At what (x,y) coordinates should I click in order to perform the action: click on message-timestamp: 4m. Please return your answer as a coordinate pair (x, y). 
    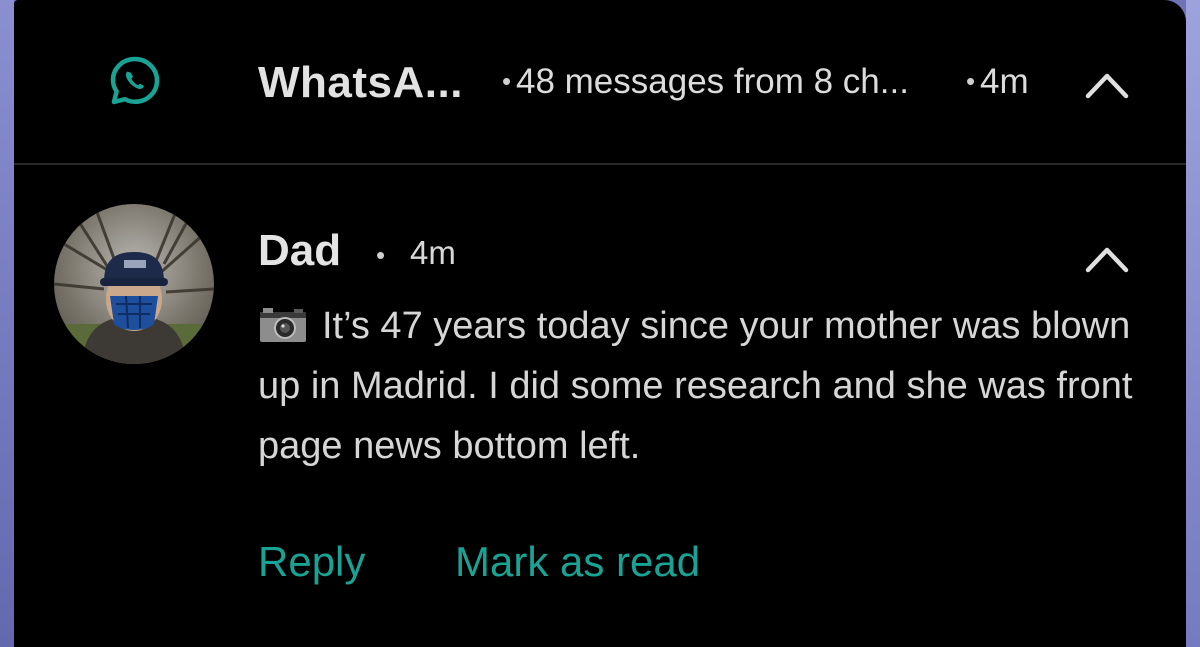
    Looking at the image, I should click on (433, 252).